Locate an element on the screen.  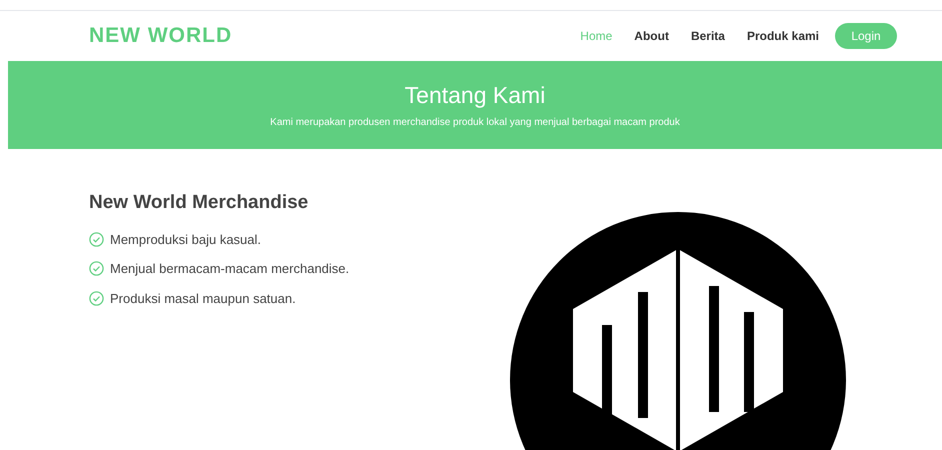
nav-link: Produk kami is located at coordinates (782, 36).